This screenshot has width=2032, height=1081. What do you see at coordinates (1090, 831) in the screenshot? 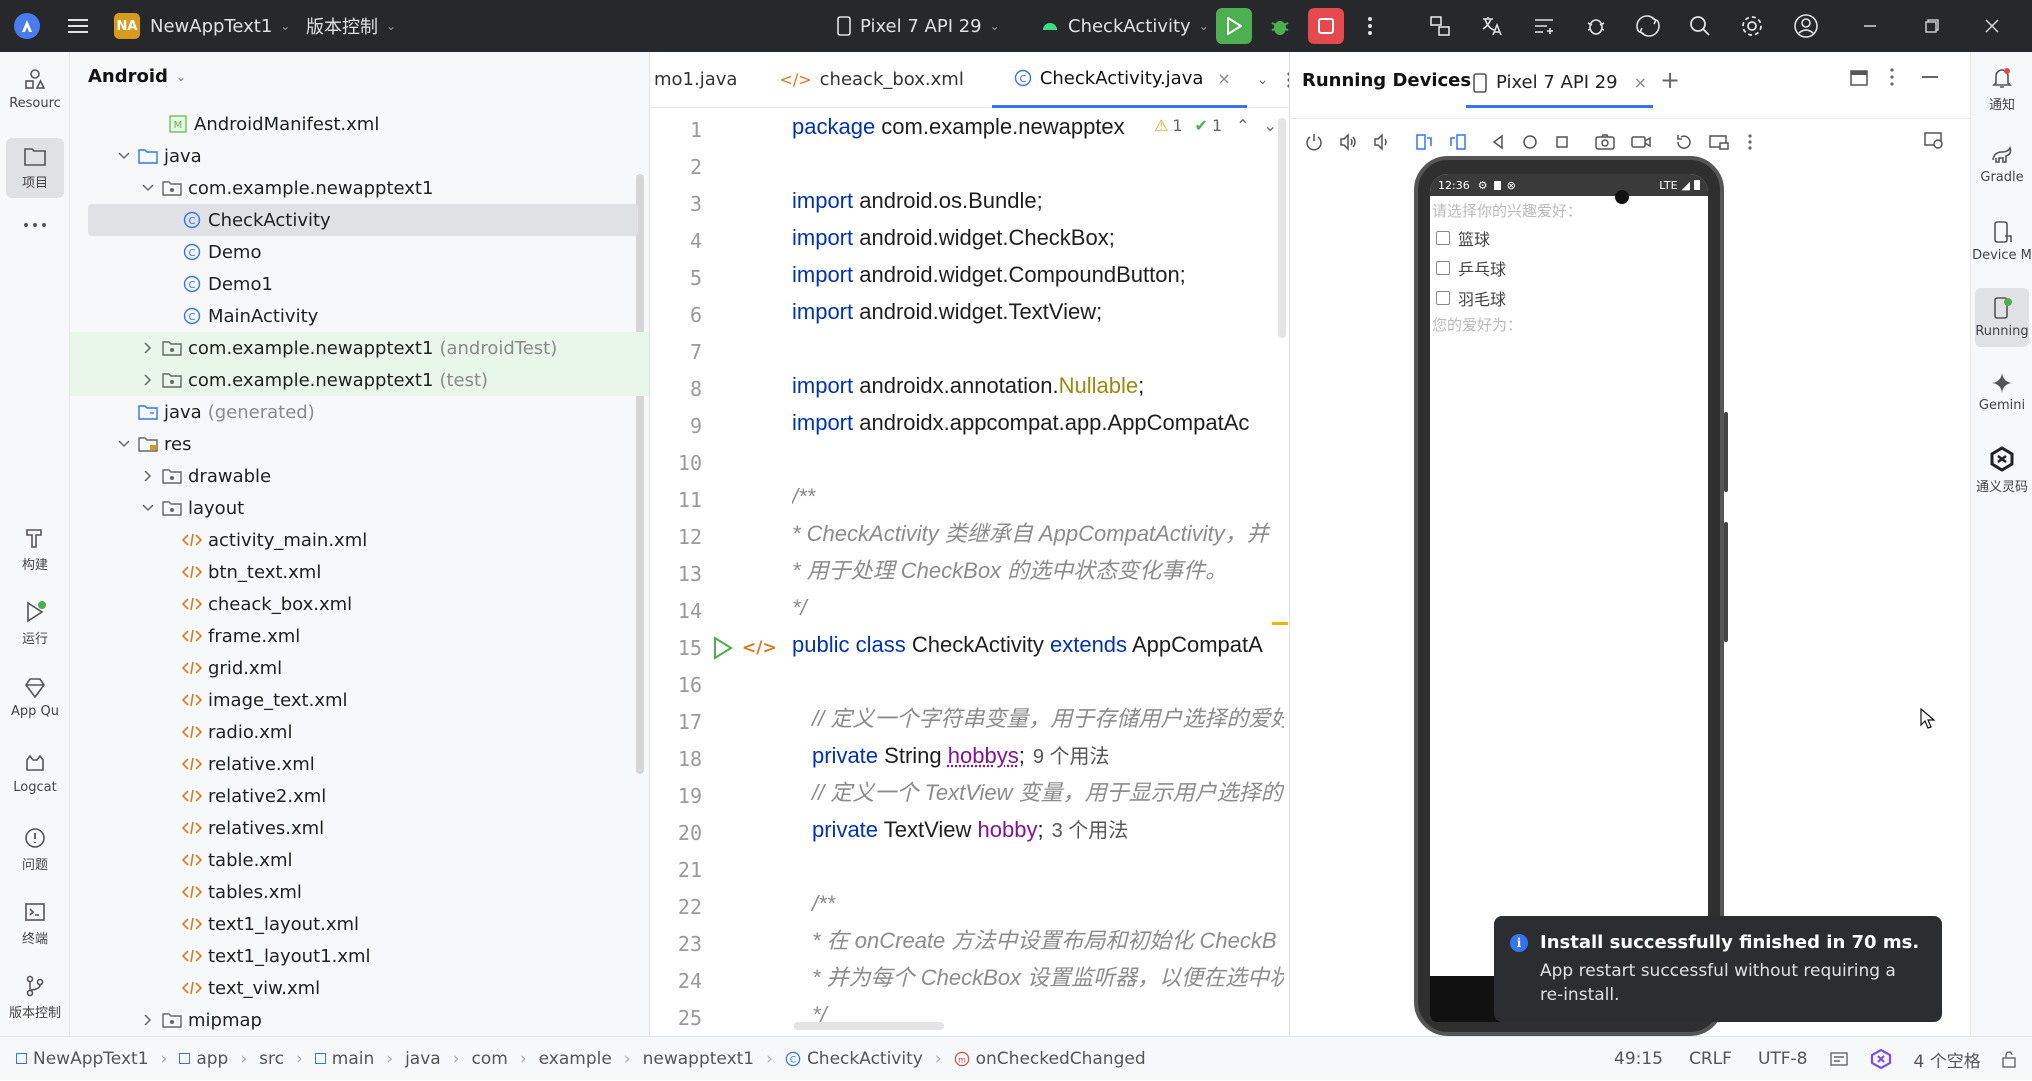
I see `usages-hint: 3 个用法` at bounding box center [1090, 831].